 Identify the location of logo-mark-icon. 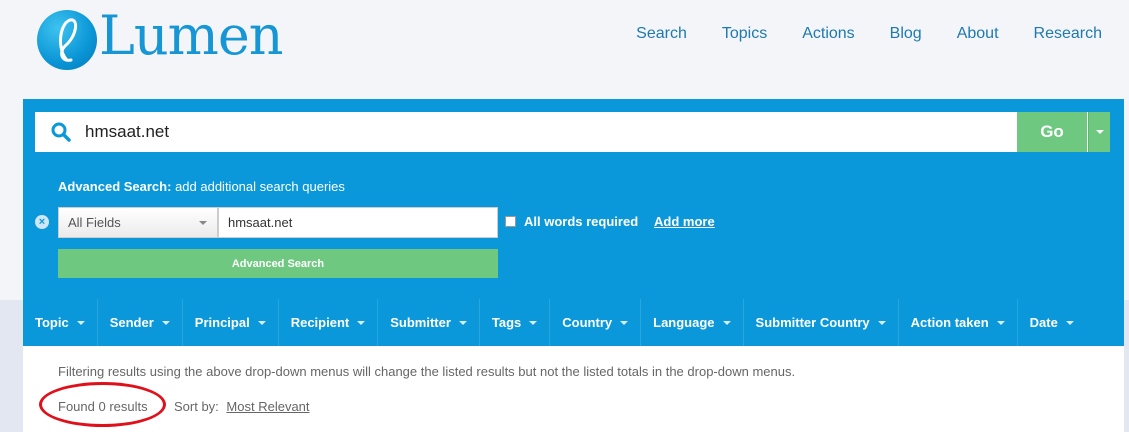
(67, 40).